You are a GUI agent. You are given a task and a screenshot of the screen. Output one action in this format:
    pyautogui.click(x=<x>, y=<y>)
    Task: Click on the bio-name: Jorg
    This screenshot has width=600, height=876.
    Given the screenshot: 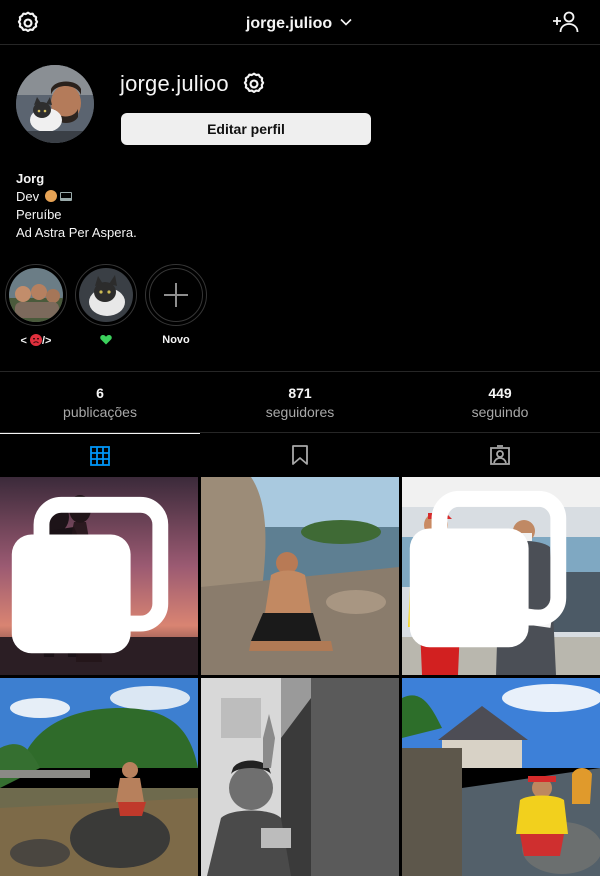 What is the action you would take?
    pyautogui.click(x=30, y=178)
    